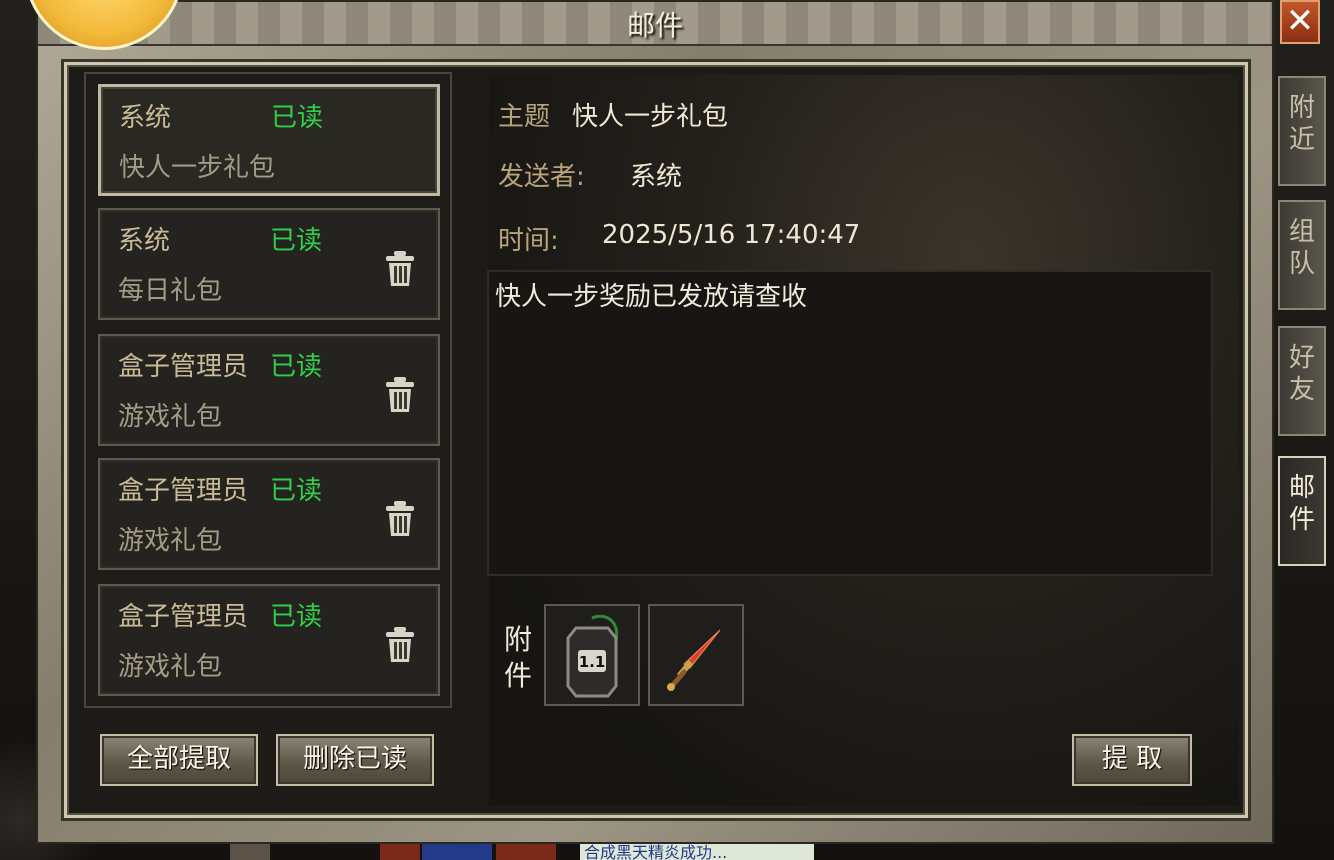 The width and height of the screenshot is (1334, 860). What do you see at coordinates (656, 177) in the screenshot?
I see `sender-value: 系统` at bounding box center [656, 177].